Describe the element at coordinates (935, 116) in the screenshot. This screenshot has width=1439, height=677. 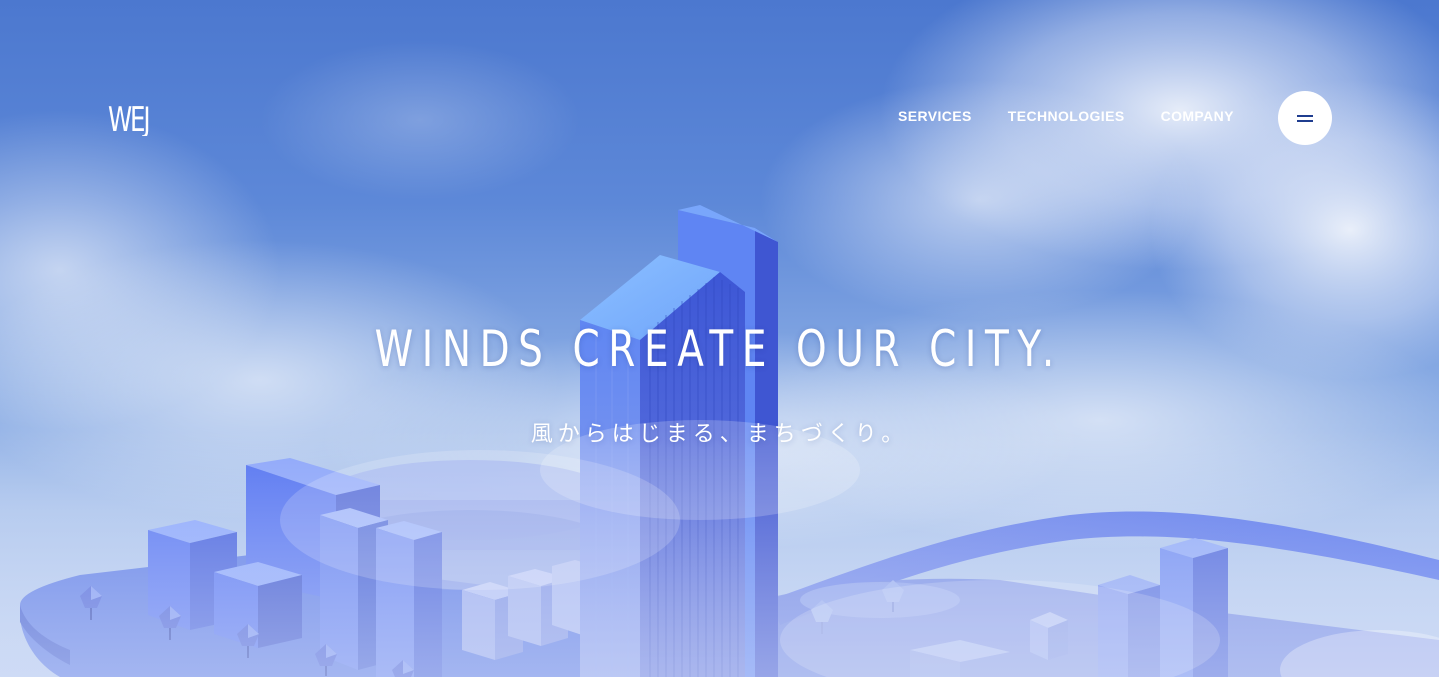
I see `nav-services: SERVICES` at that location.